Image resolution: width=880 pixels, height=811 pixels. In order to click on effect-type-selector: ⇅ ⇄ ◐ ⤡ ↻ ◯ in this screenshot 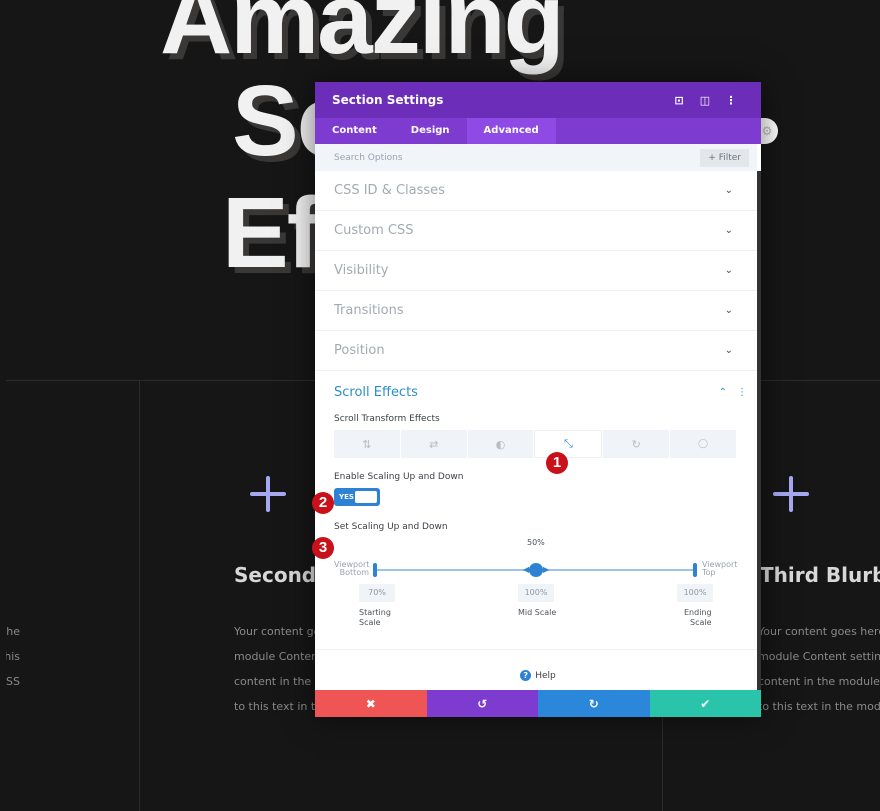, I will do `click(535, 444)`.